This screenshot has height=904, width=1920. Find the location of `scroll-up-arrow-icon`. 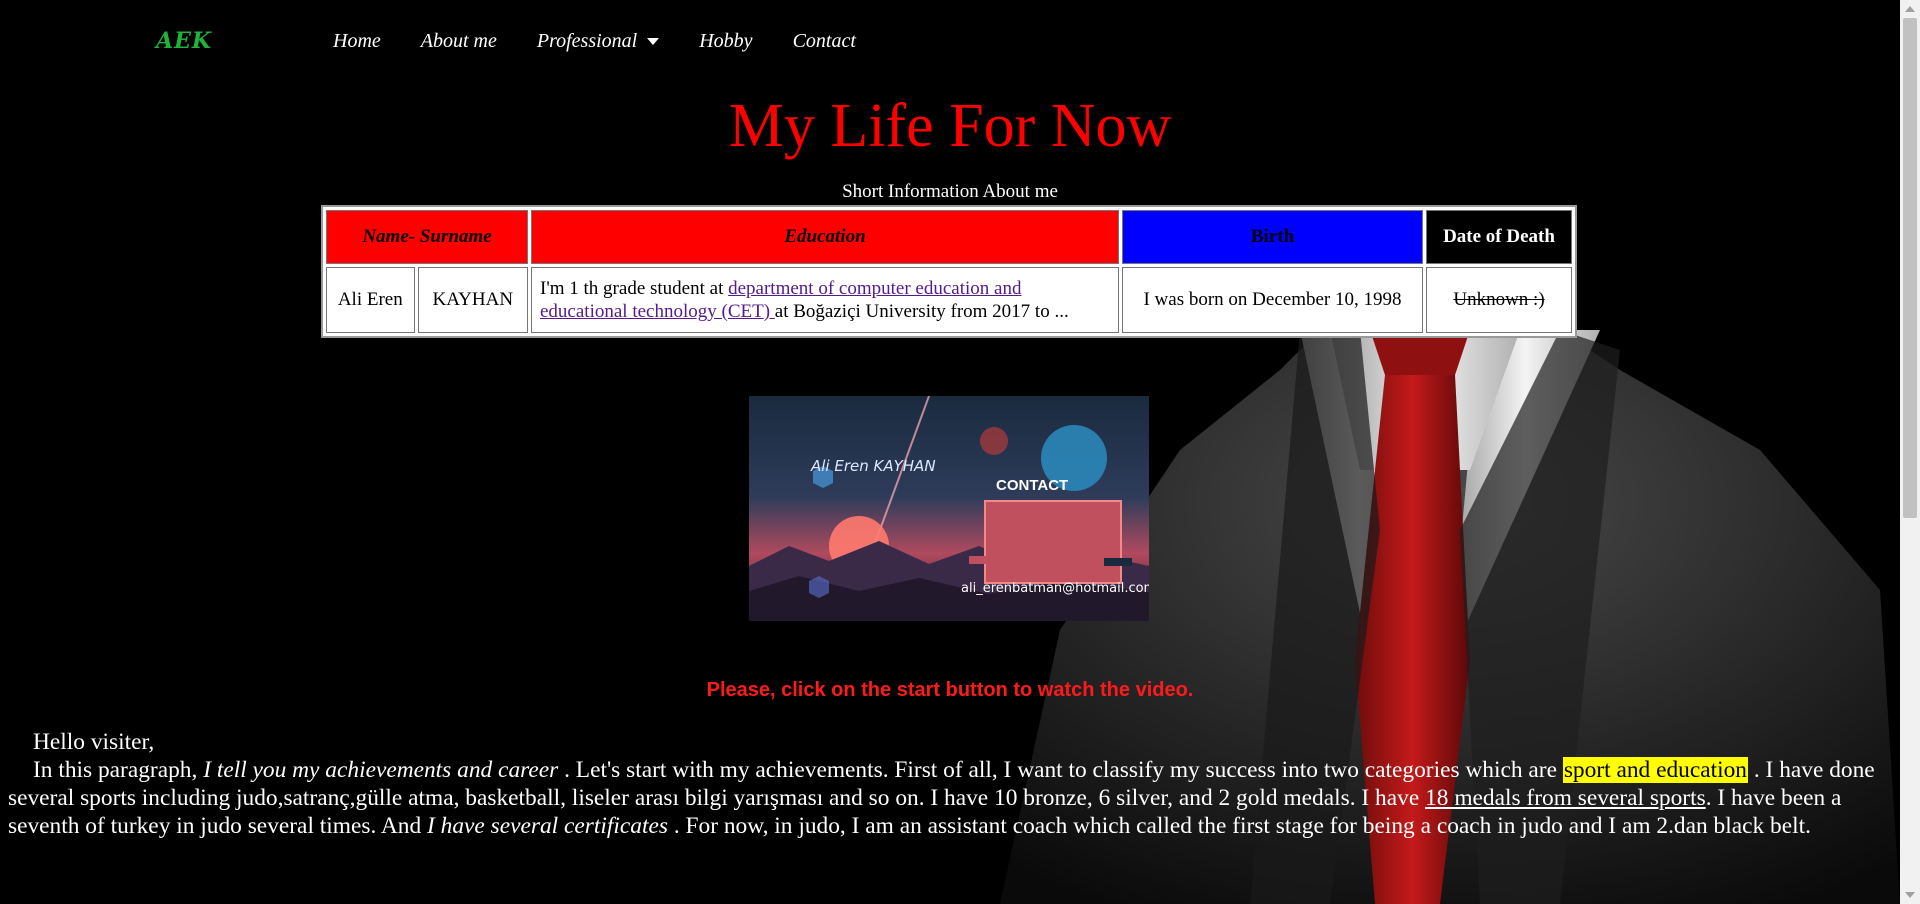

scroll-up-arrow-icon is located at coordinates (1910, 9).